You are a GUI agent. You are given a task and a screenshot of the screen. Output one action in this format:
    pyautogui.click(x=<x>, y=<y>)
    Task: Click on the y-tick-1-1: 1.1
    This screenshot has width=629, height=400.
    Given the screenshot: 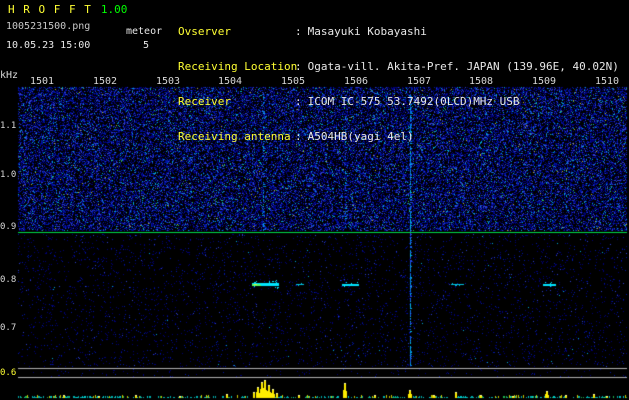 What is the action you would take?
    pyautogui.click(x=8, y=126)
    